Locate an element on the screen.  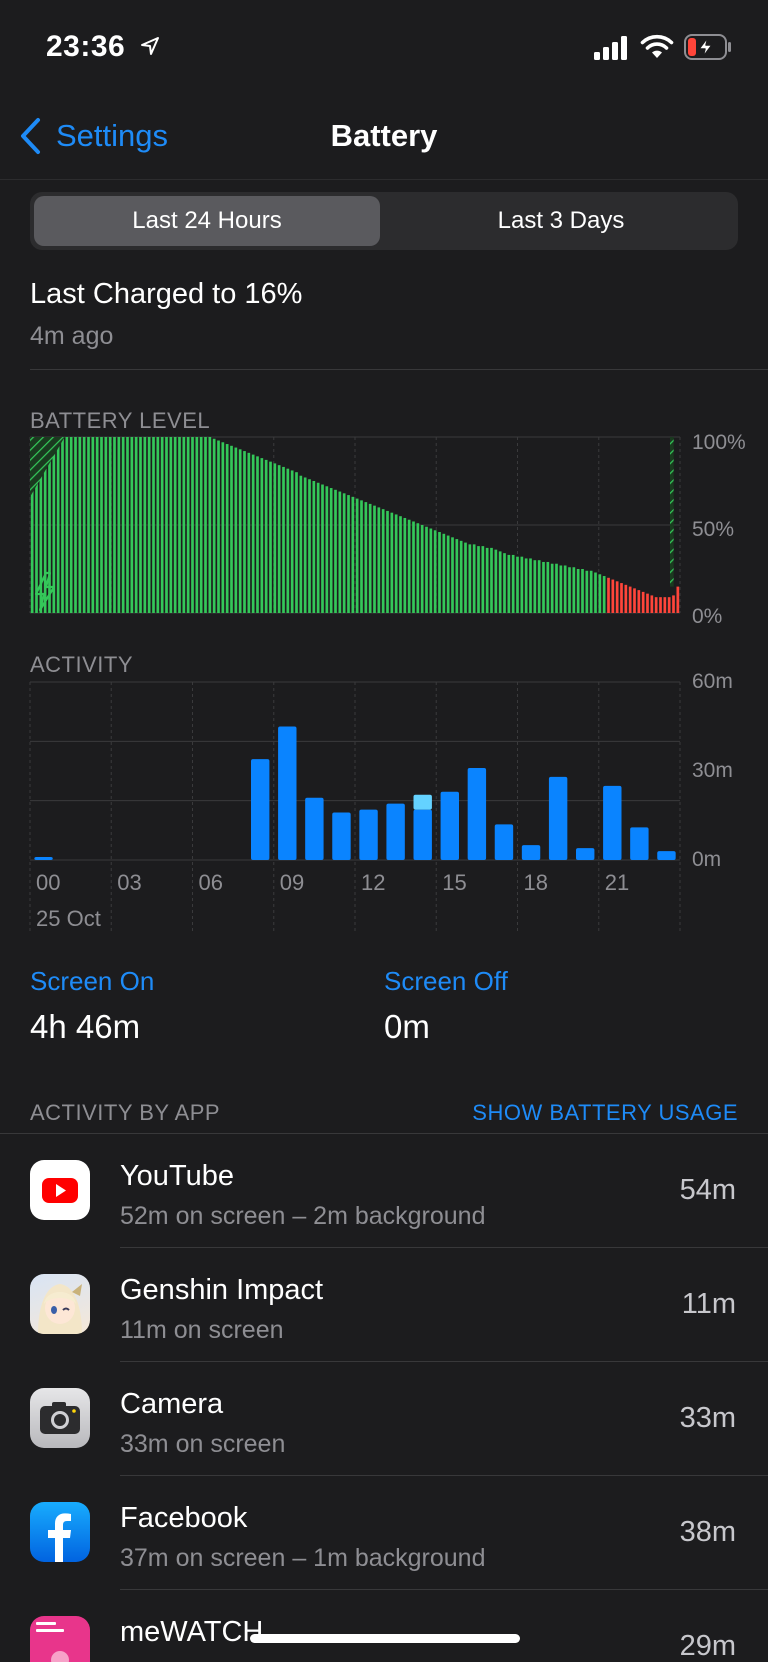
location-arrow-icon is located at coordinates (150, 46).